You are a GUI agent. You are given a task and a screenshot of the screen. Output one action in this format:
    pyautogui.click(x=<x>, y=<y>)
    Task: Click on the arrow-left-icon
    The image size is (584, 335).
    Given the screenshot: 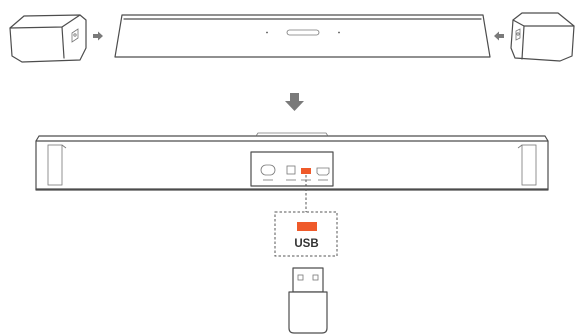 What is the action you would take?
    pyautogui.click(x=499, y=36)
    